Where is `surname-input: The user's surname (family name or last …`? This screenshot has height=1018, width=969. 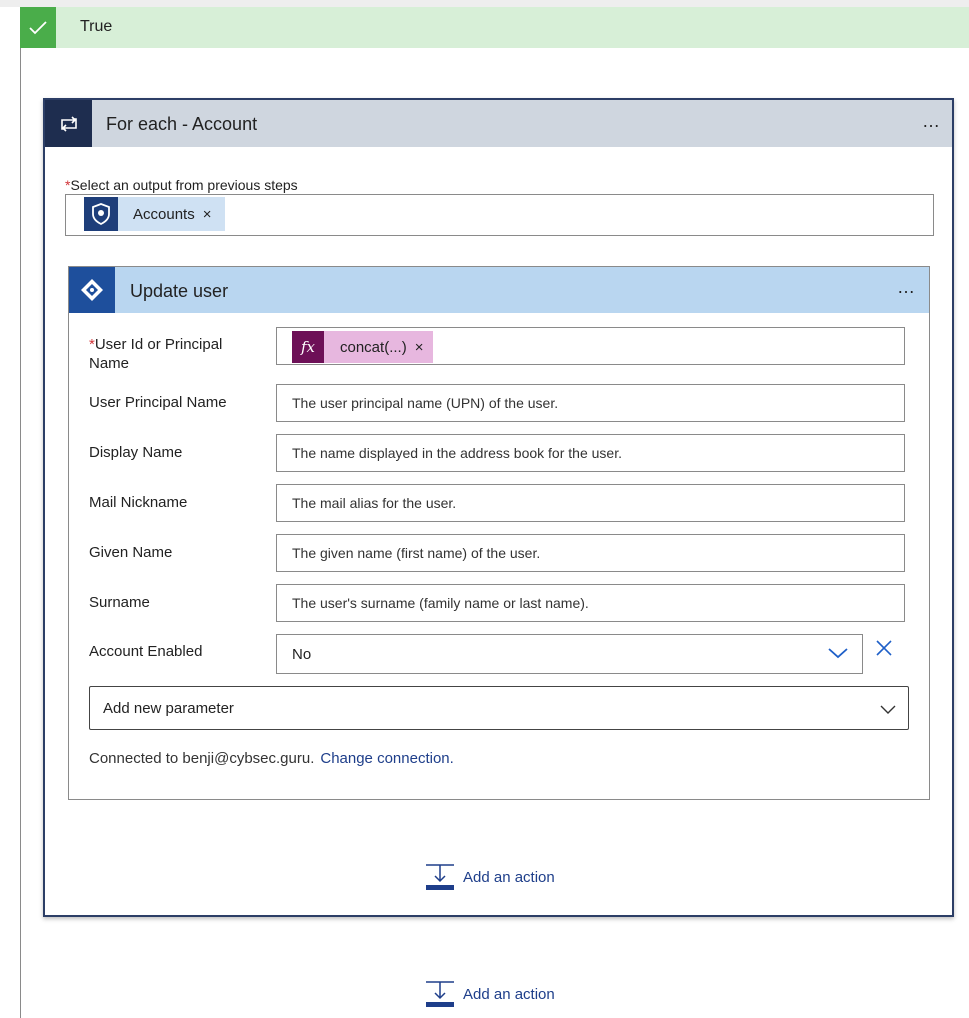
surname-input: The user's surname (family name or last … is located at coordinates (590, 603).